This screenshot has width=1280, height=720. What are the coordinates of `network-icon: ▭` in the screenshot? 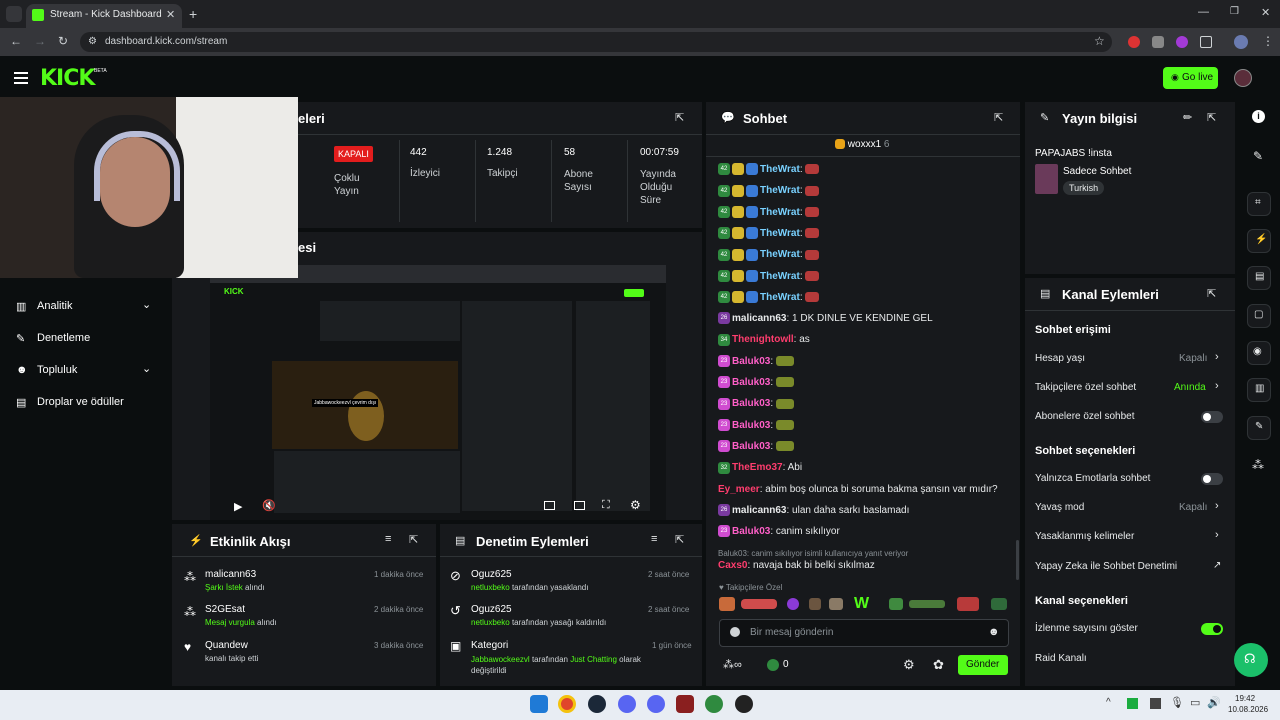 It's located at (1195, 702).